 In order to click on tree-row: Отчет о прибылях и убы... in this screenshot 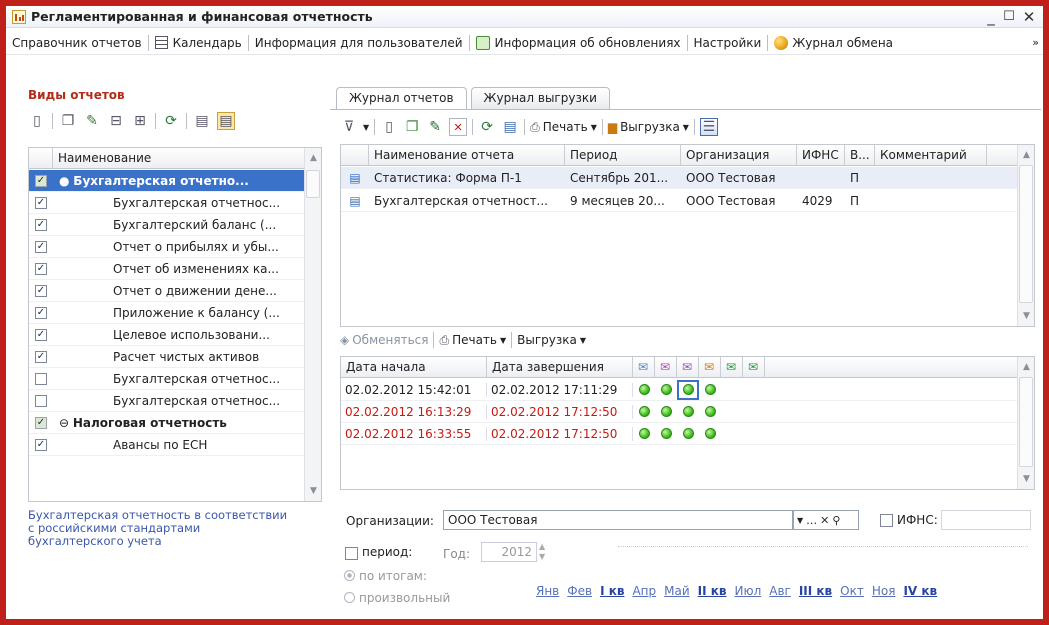, I will do `click(167, 247)`.